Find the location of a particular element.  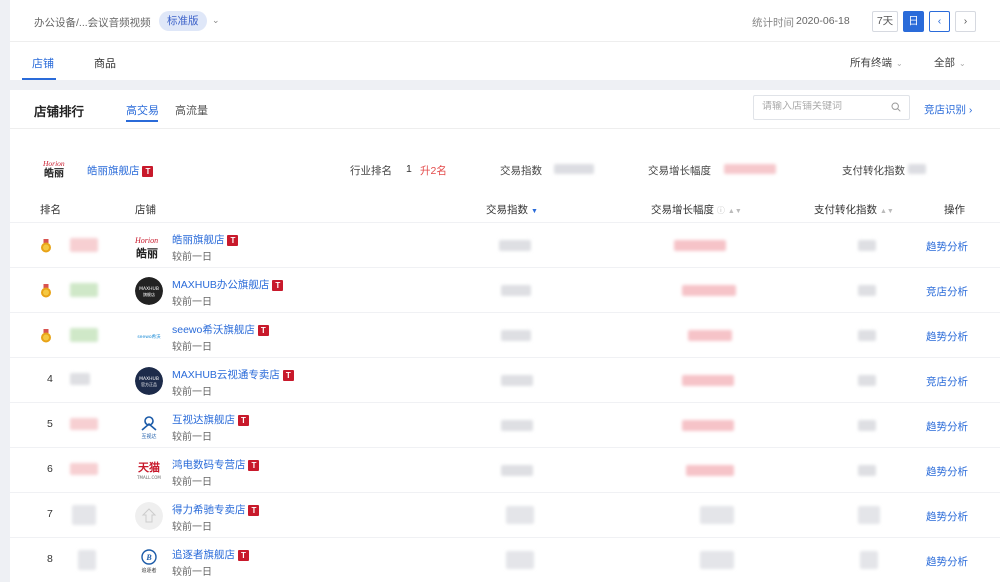

table-header: 排名 店铺 交易指数 ▼ 交易增长幅度 ⓘ ▲▼ 支付转化指数 ▲▼ 操作 is located at coordinates (505, 209).